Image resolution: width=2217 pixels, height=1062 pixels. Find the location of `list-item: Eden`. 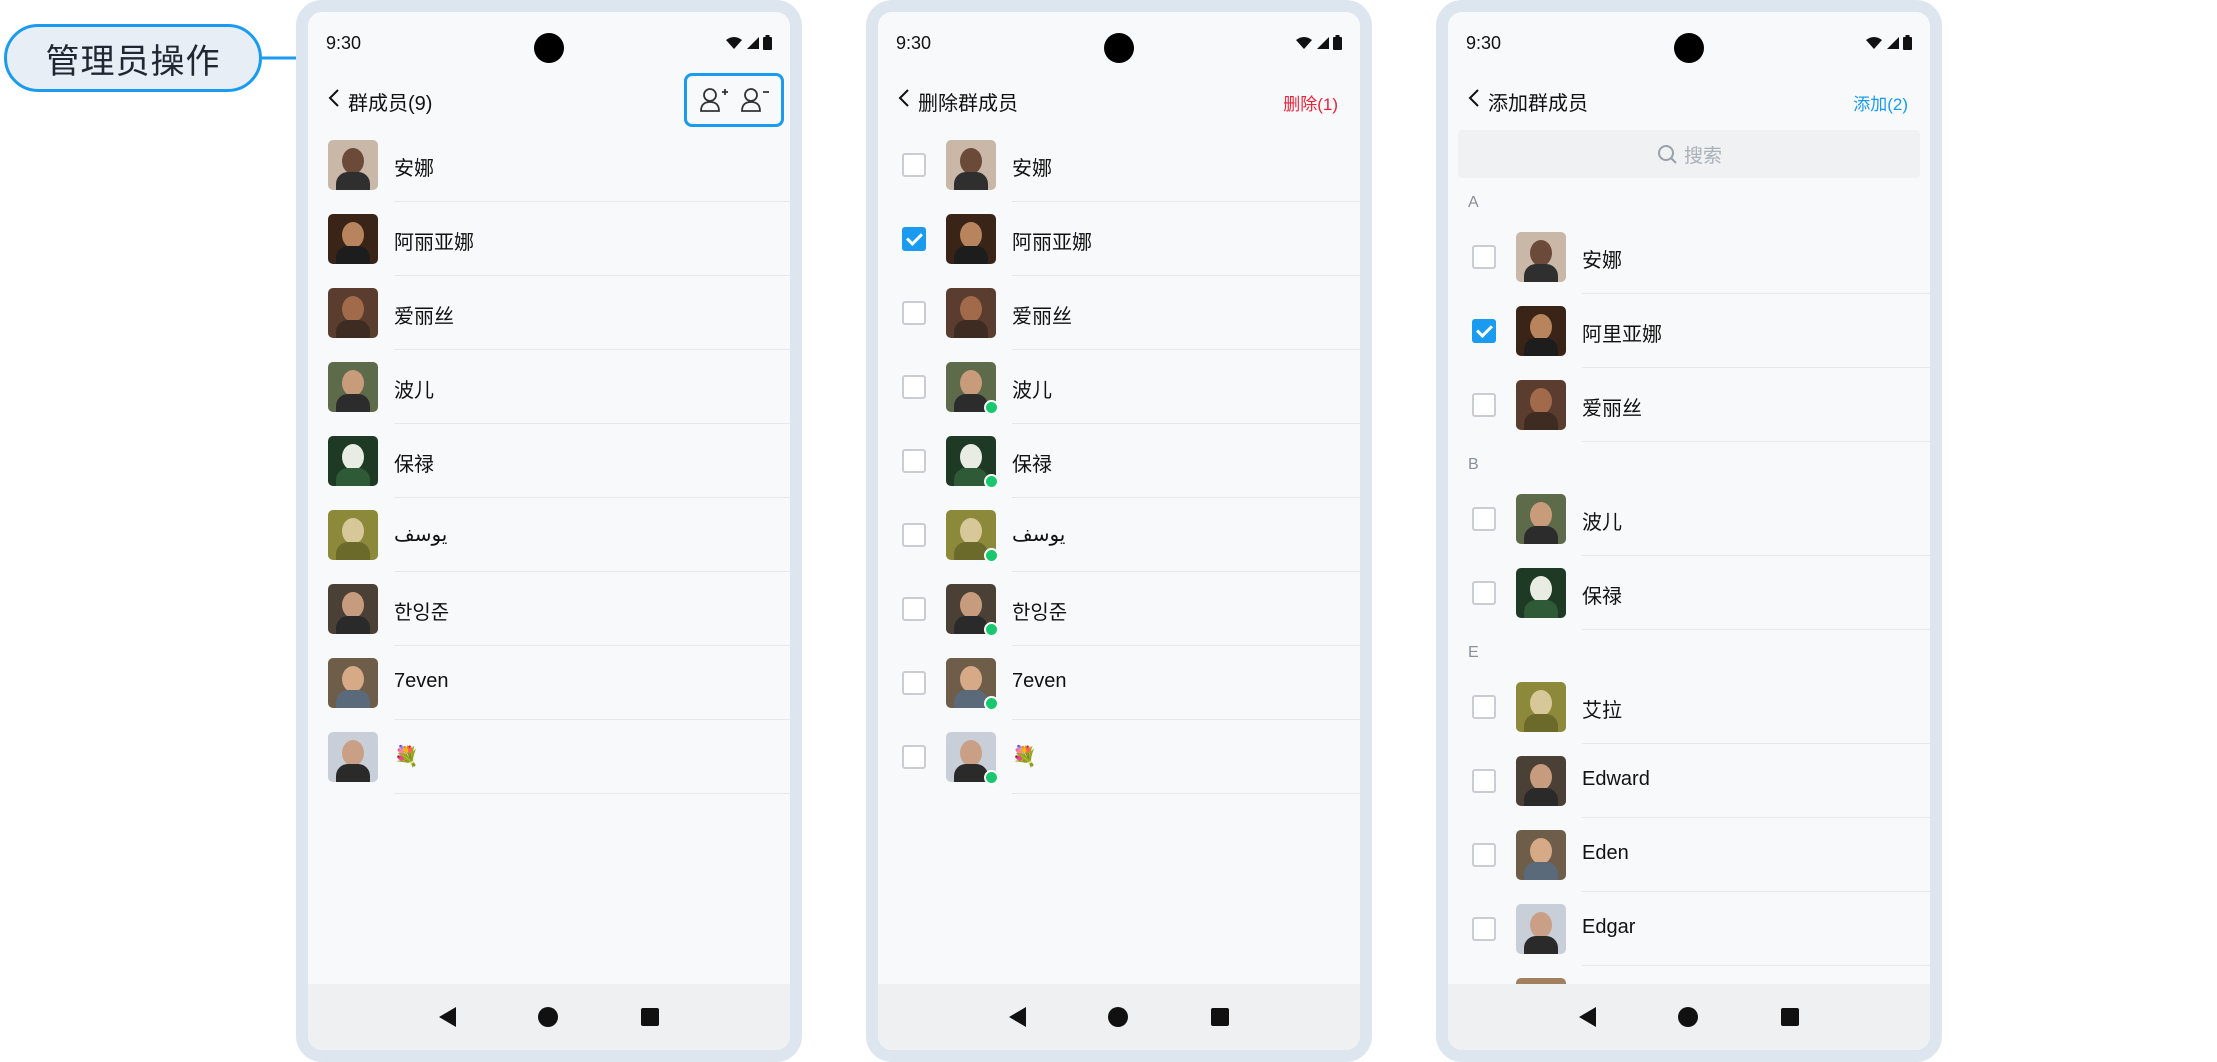

list-item: Eden is located at coordinates (1689, 855).